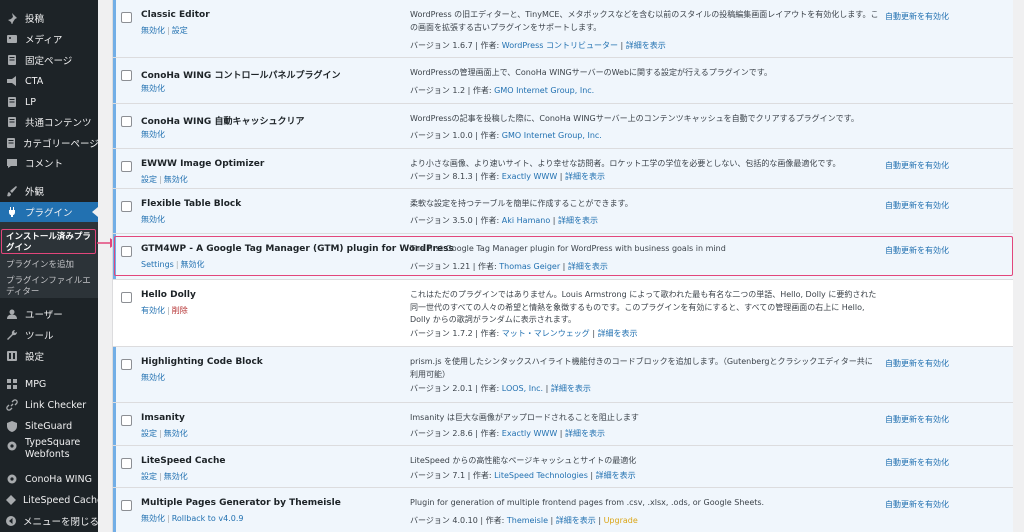  What do you see at coordinates (49, 163) in the screenshot?
I see `sidebar-item-7: コメント` at bounding box center [49, 163].